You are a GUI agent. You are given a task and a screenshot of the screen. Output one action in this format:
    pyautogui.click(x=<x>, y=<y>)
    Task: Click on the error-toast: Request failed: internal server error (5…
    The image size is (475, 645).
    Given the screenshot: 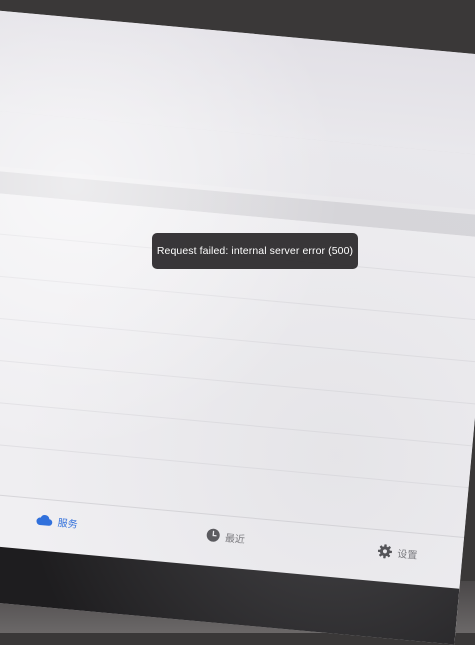 What is the action you would take?
    pyautogui.click(x=255, y=251)
    